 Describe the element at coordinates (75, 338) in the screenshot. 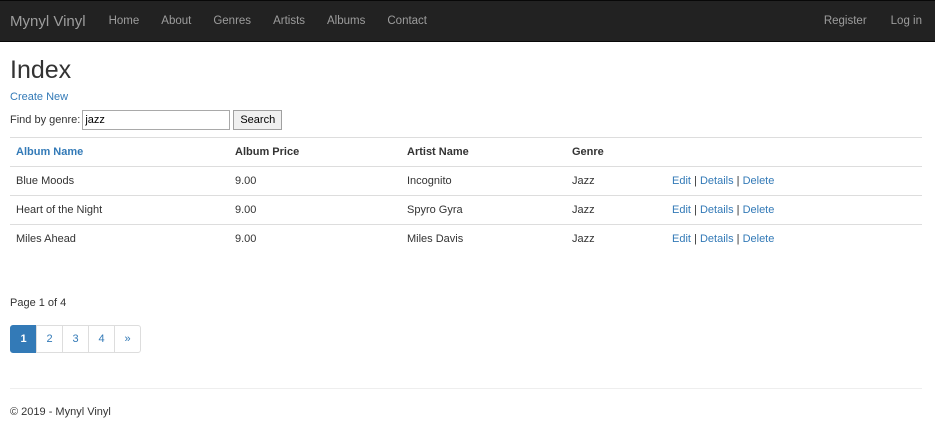

I see `page-3-button: 3` at that location.